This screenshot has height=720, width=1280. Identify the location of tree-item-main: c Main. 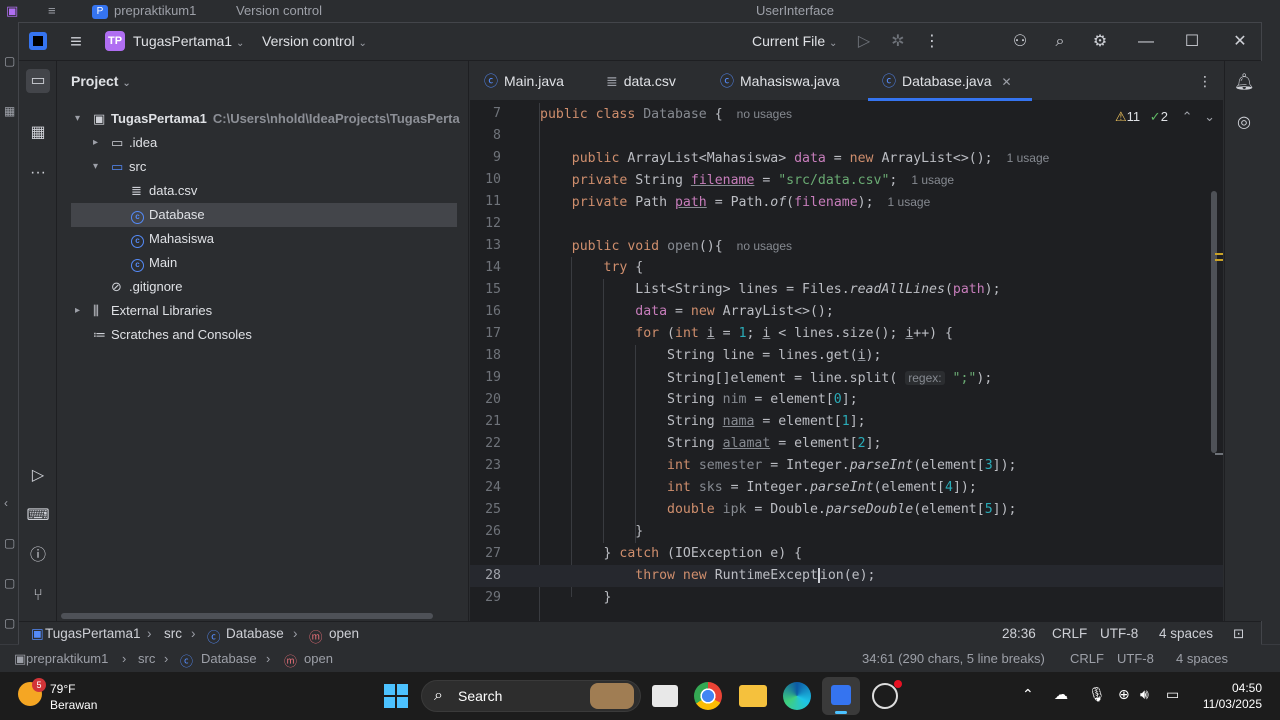
(264, 263).